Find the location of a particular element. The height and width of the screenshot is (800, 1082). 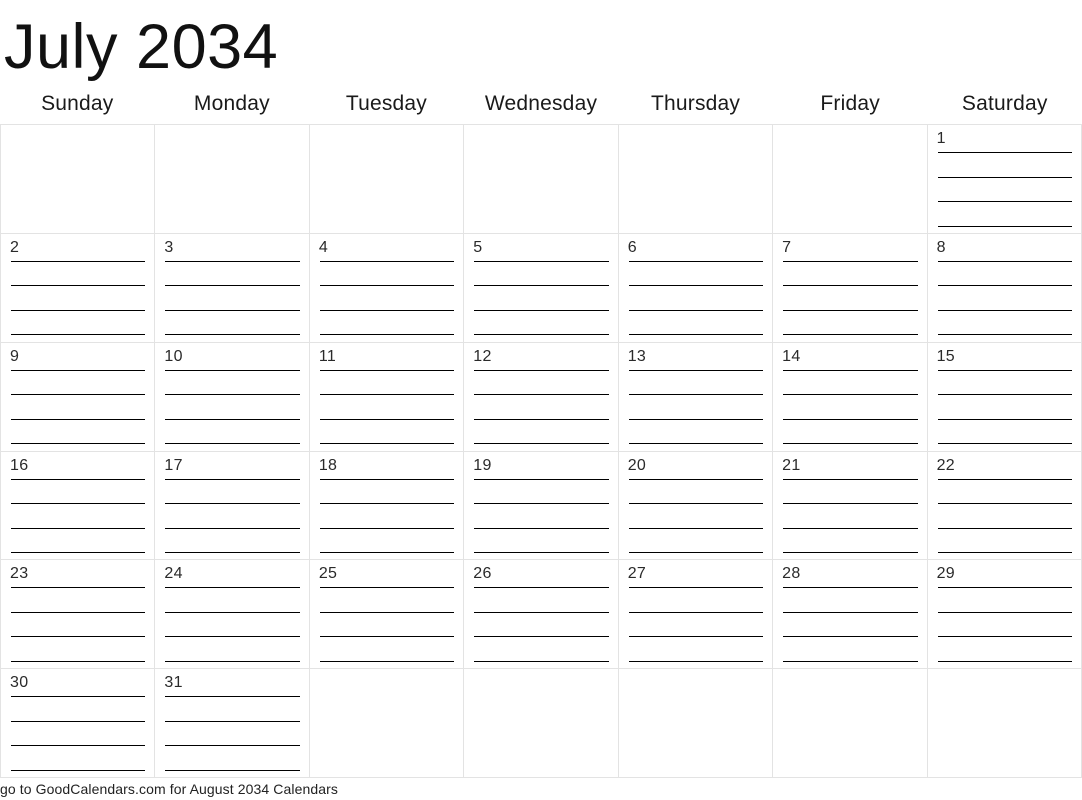

calendar-day-cell: 6 is located at coordinates (696, 288).